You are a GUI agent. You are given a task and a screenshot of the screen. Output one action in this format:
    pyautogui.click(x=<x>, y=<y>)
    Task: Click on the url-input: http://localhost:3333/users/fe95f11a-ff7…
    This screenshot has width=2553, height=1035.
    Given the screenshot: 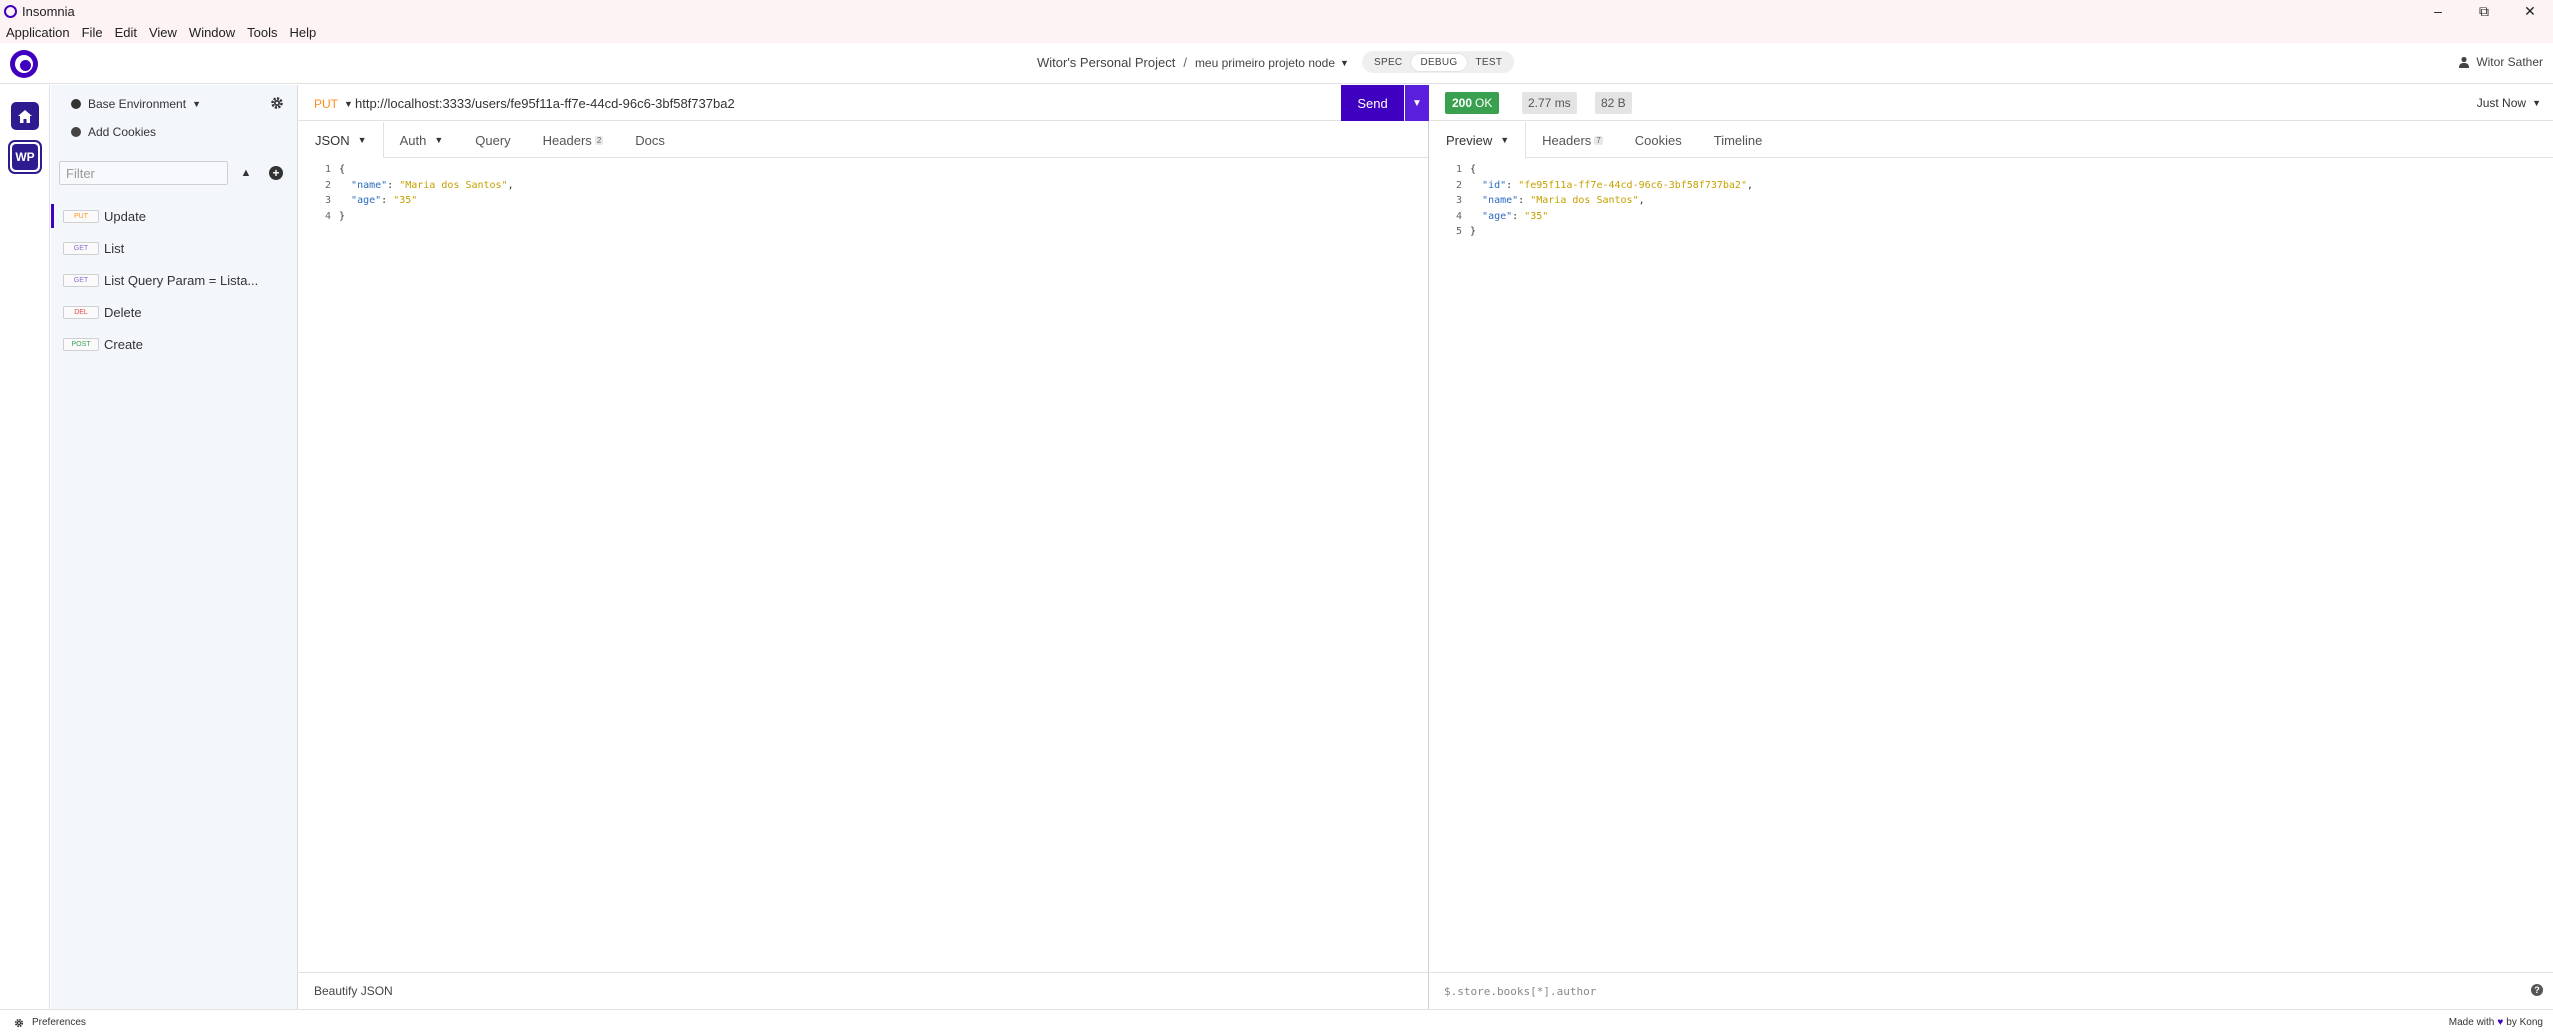 What is the action you would take?
    pyautogui.click(x=545, y=103)
    